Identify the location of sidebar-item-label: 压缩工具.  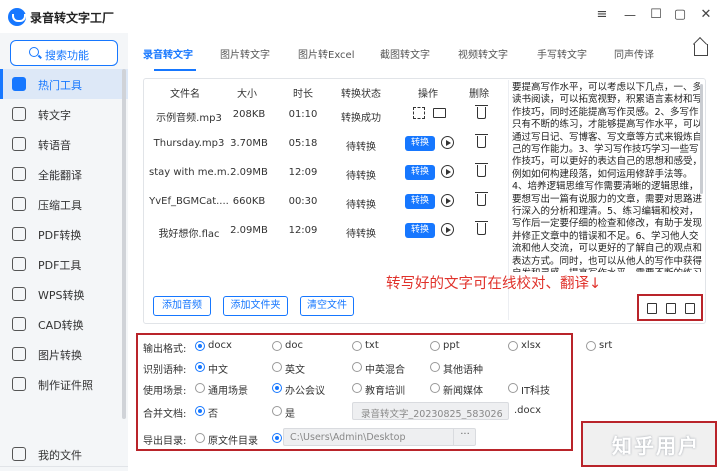
(60, 205).